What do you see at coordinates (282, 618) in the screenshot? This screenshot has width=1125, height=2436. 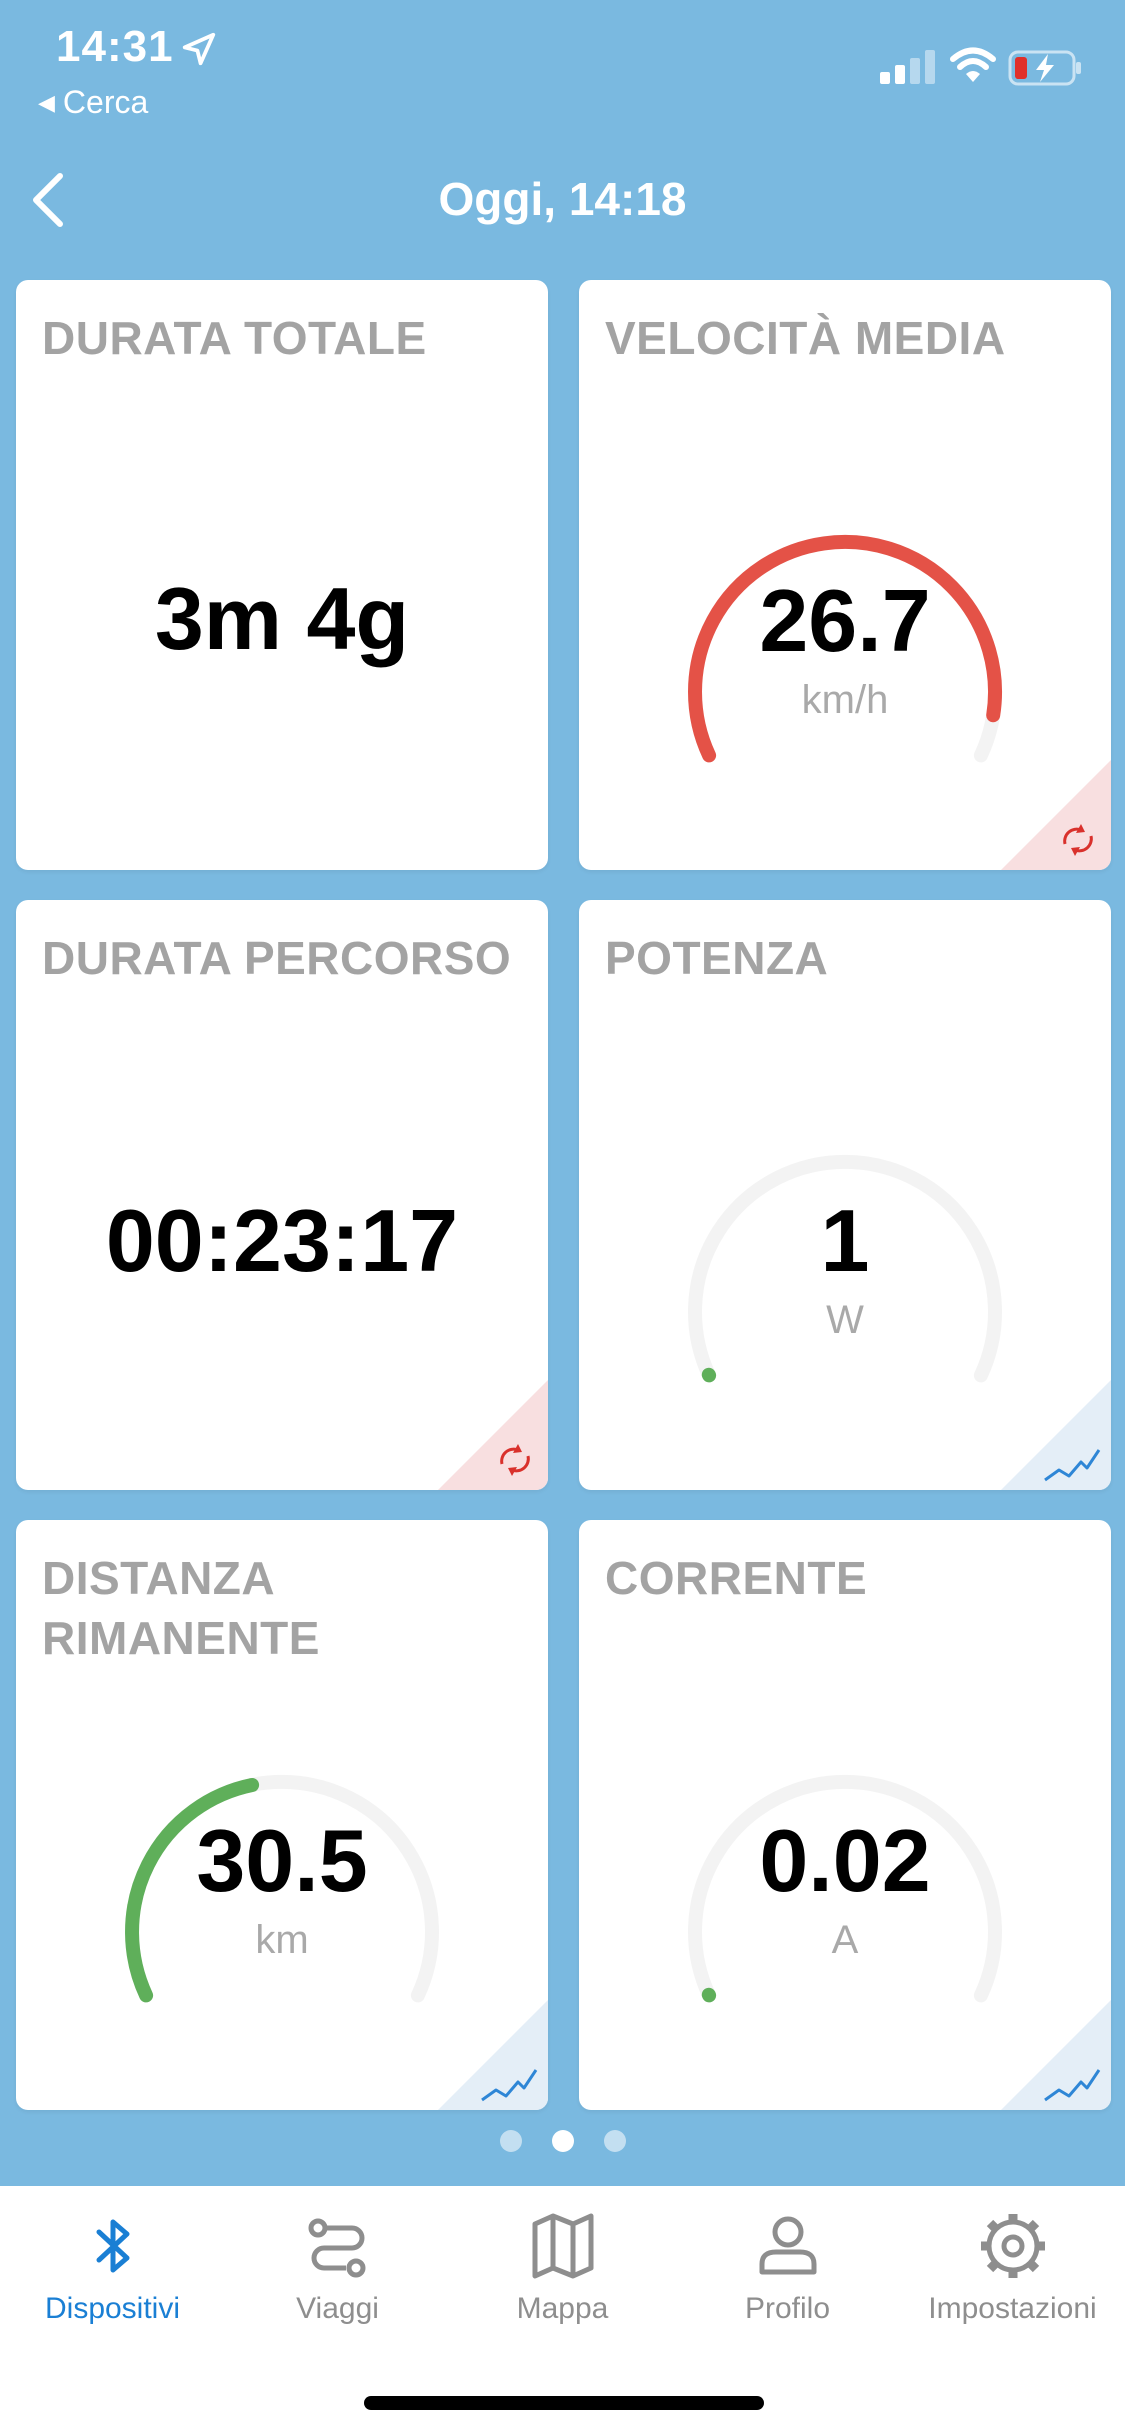 I see `card-value: 3m 4g` at bounding box center [282, 618].